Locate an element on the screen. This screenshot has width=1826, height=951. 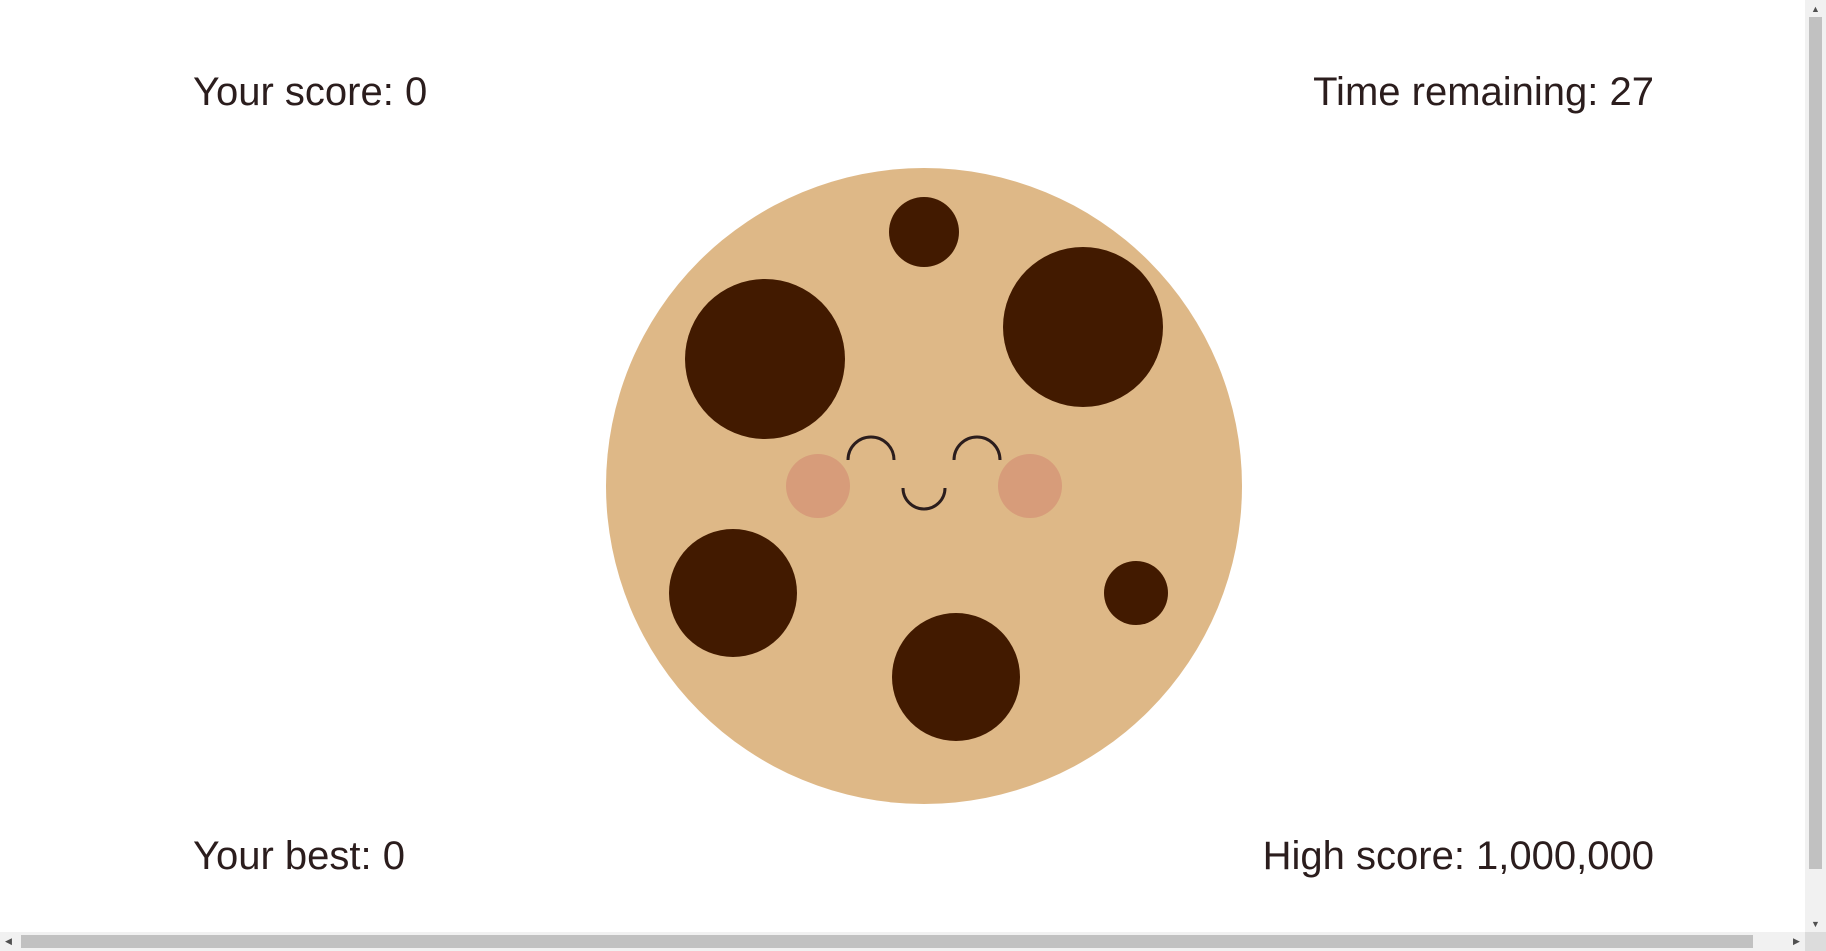
left-cheek is located at coordinates (818, 486).